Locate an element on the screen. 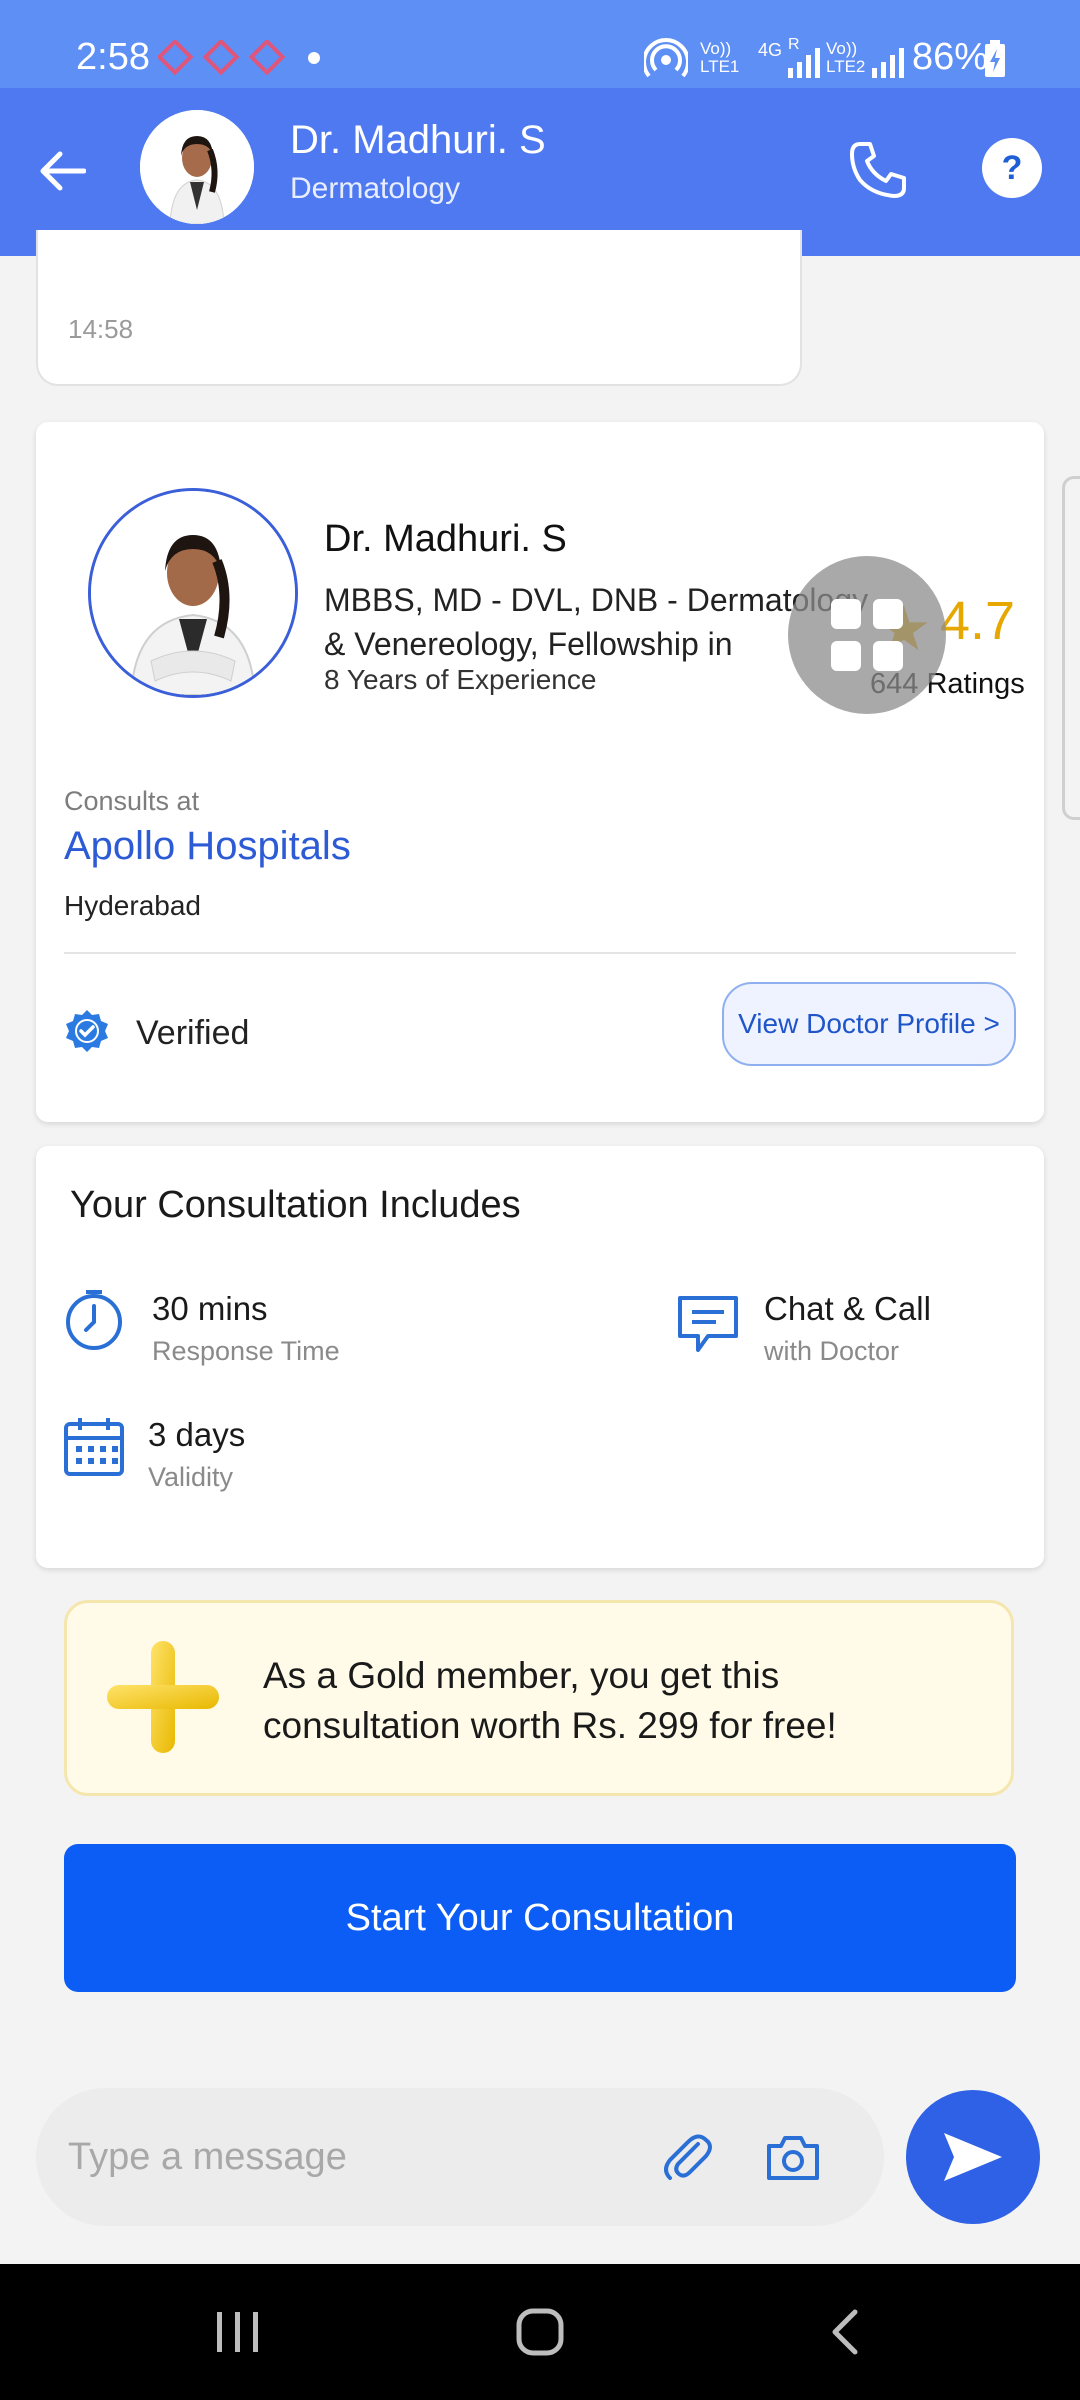 Image resolution: width=1080 pixels, height=2400 pixels. back-arrow-icon is located at coordinates (63, 171).